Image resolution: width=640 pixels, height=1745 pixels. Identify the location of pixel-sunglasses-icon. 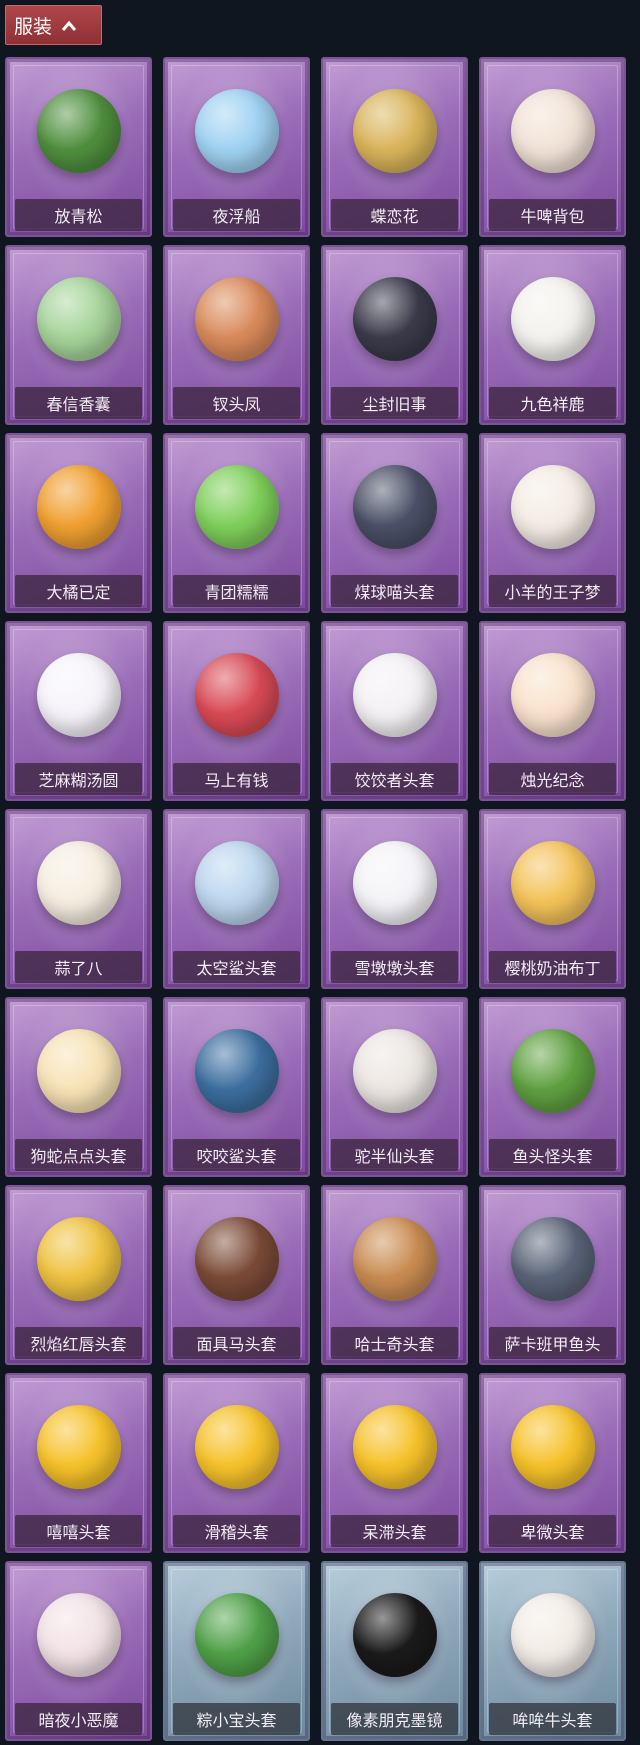
(395, 1635).